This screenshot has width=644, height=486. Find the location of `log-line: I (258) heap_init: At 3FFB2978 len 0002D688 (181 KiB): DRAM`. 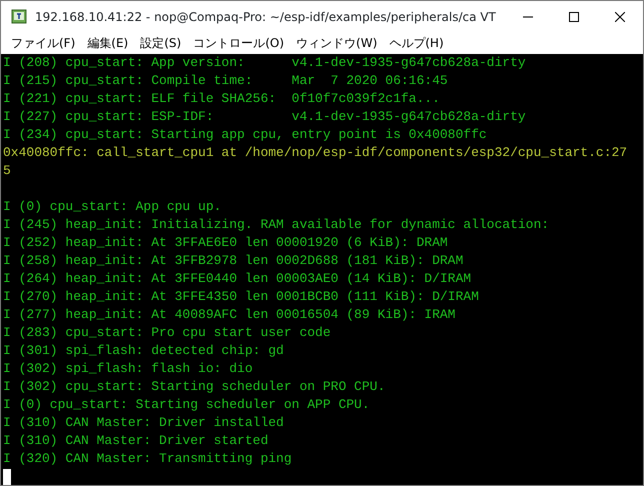

log-line: I (258) heap_init: At 3FFB2978 len 0002D688 (181 KiB): DRAM is located at coordinates (233, 260).